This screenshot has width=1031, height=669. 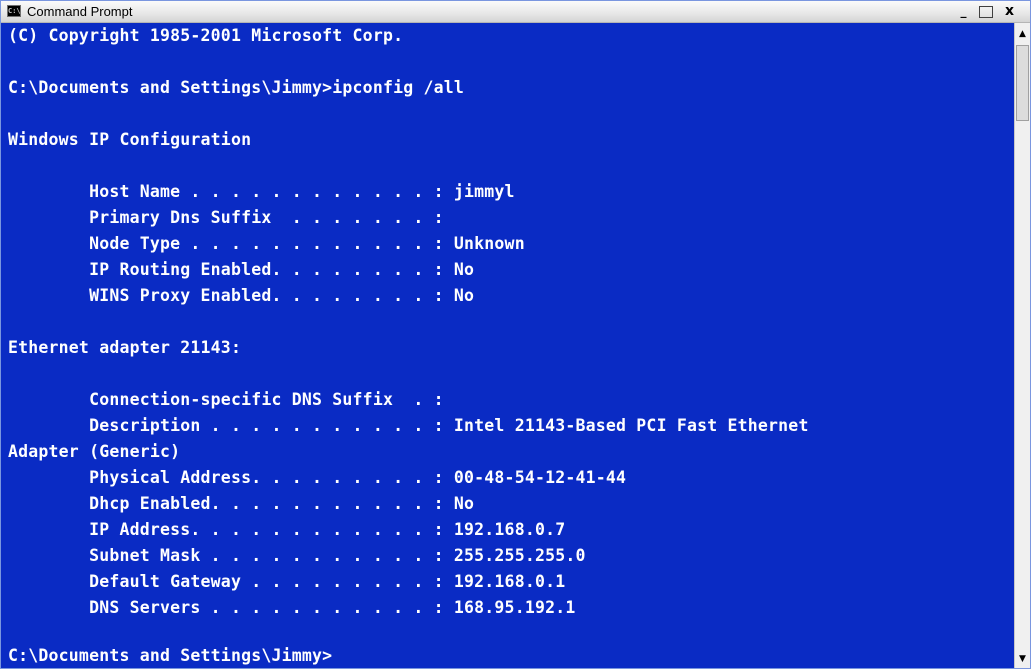 What do you see at coordinates (130, 139) in the screenshot?
I see `console-line: Windows IP Configuration` at bounding box center [130, 139].